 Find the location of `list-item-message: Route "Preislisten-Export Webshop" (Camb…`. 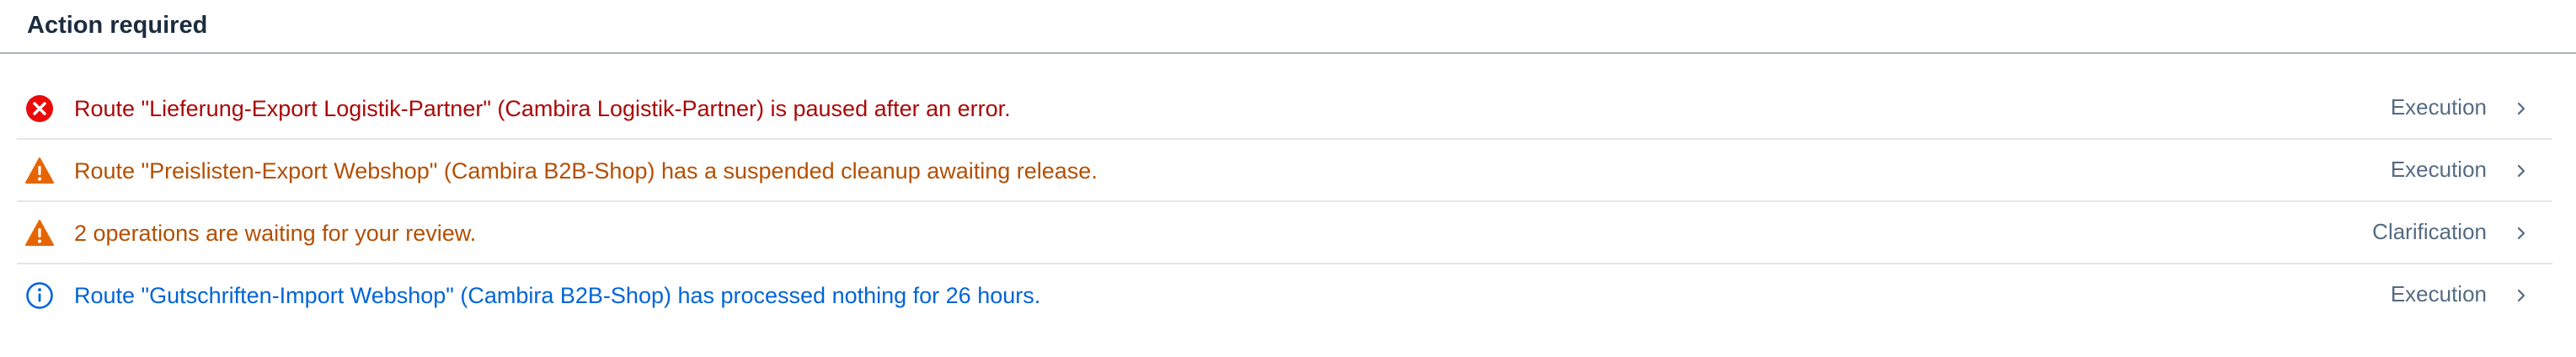

list-item-message: Route "Preislisten-Export Webshop" (Camb… is located at coordinates (586, 171).